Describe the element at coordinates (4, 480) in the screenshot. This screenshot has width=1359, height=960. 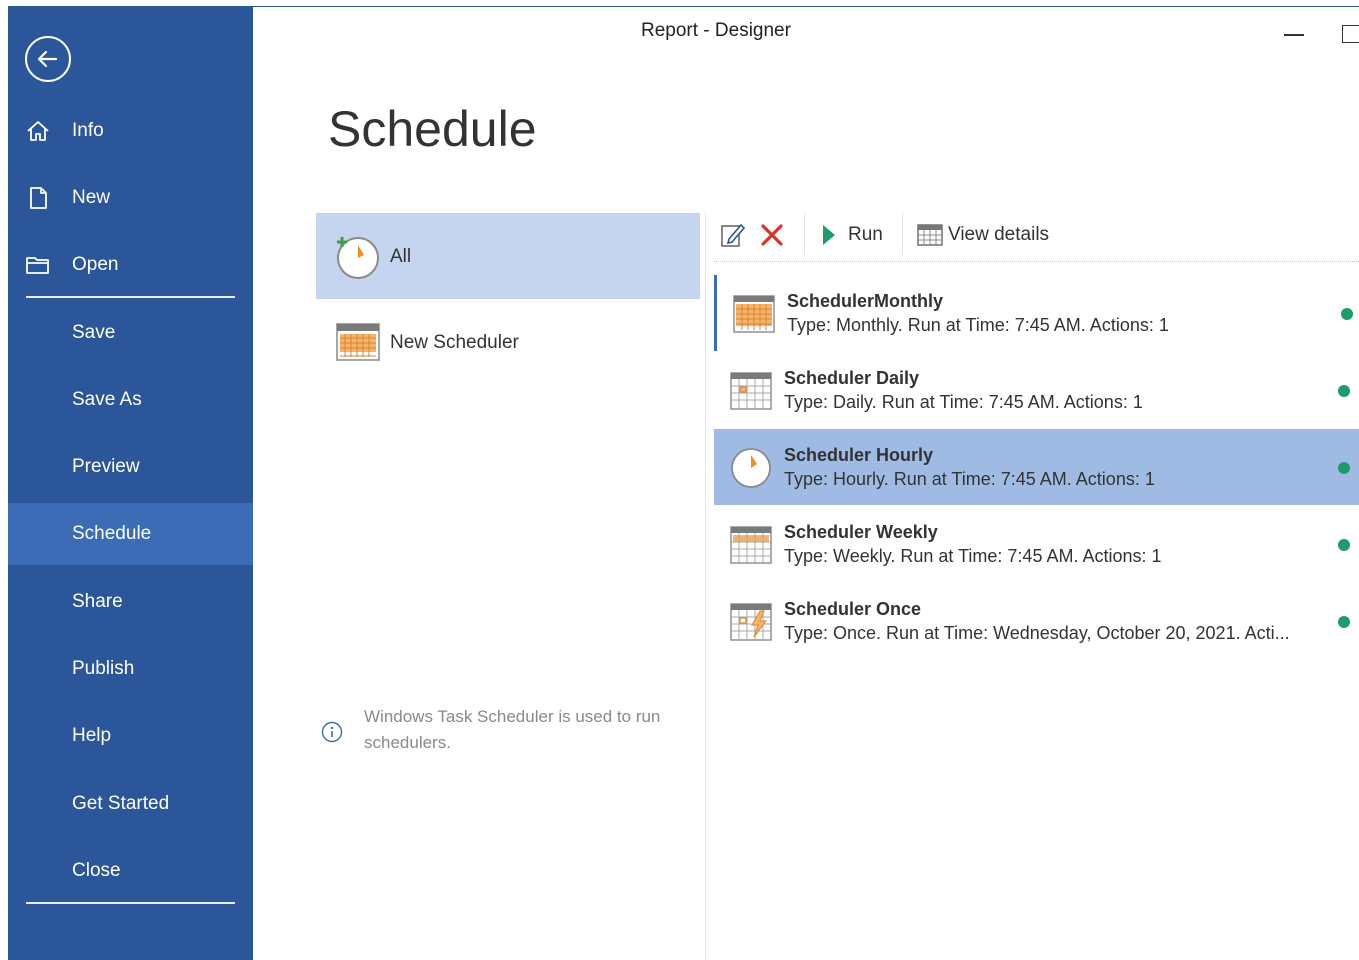
I see `window-left-edge` at that location.